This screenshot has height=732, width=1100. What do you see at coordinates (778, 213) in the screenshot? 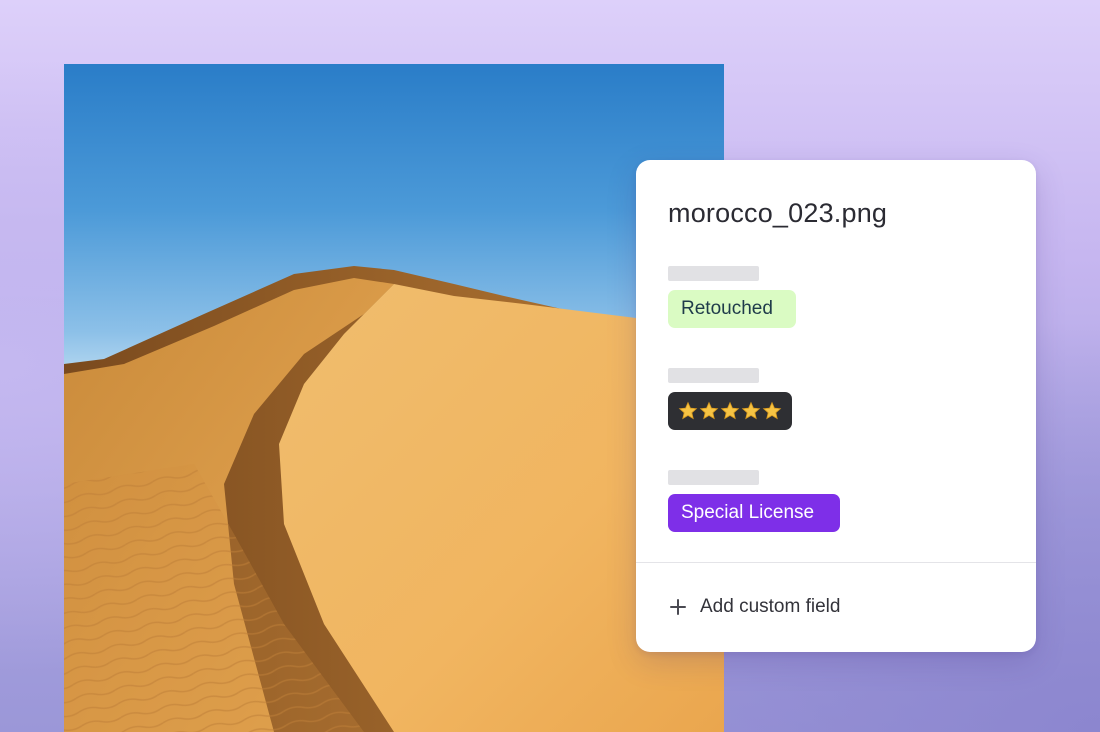
I see `file-name: morocco_023.png` at bounding box center [778, 213].